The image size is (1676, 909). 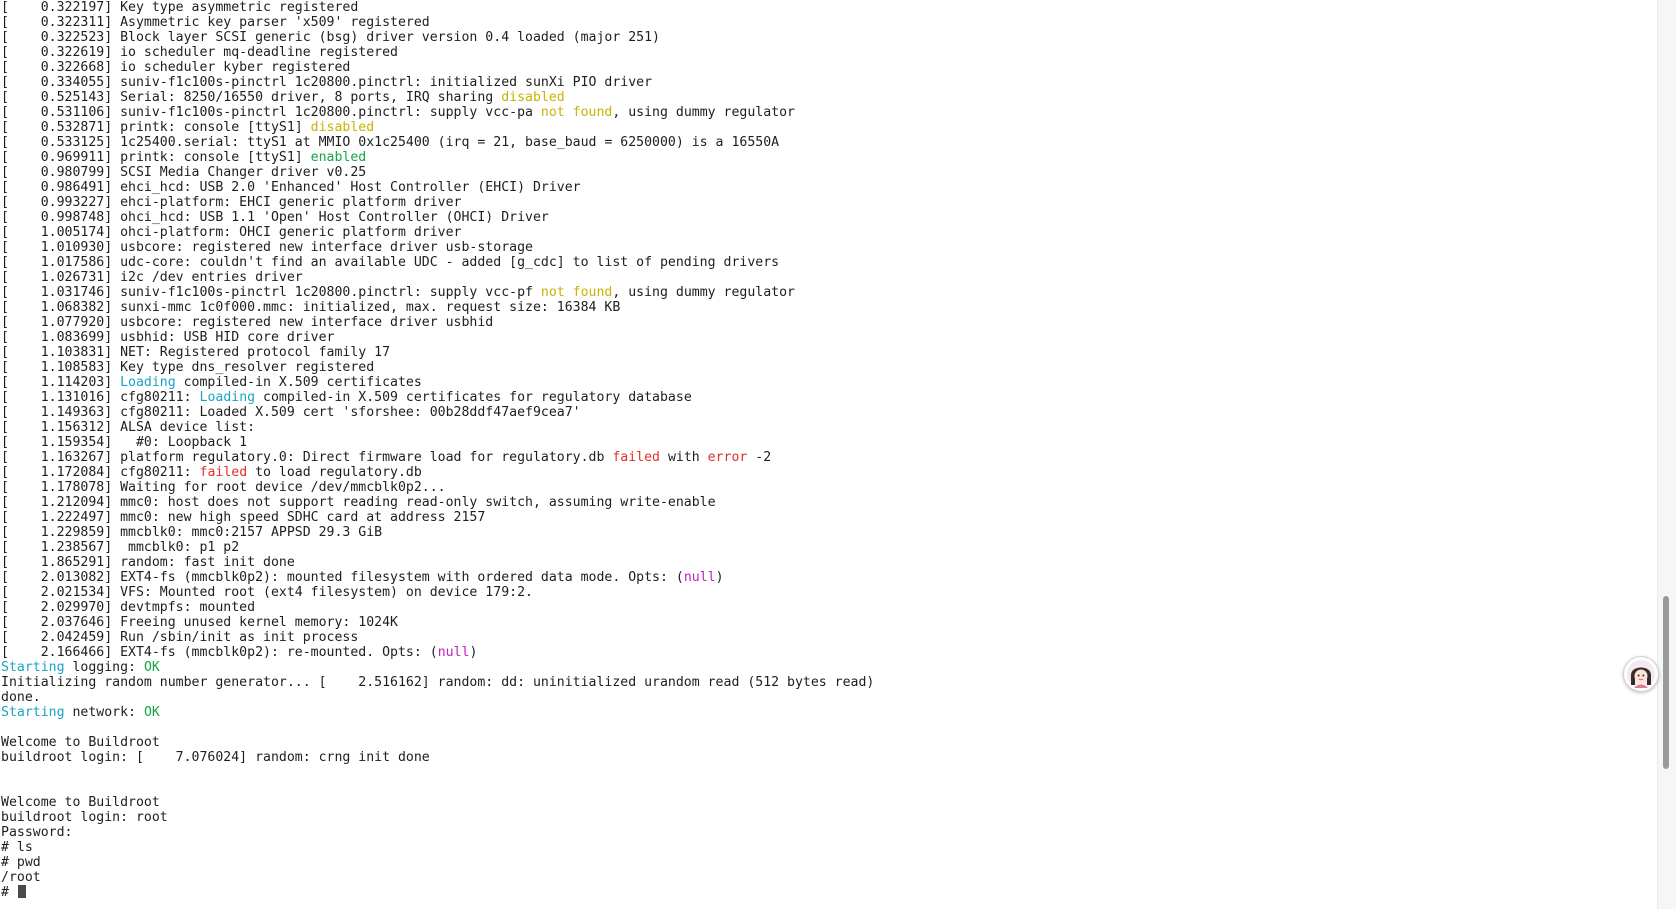 What do you see at coordinates (829, 337) in the screenshot?
I see `terminal-line: [ 1.083699] usbhid: USB HID core driver` at bounding box center [829, 337].